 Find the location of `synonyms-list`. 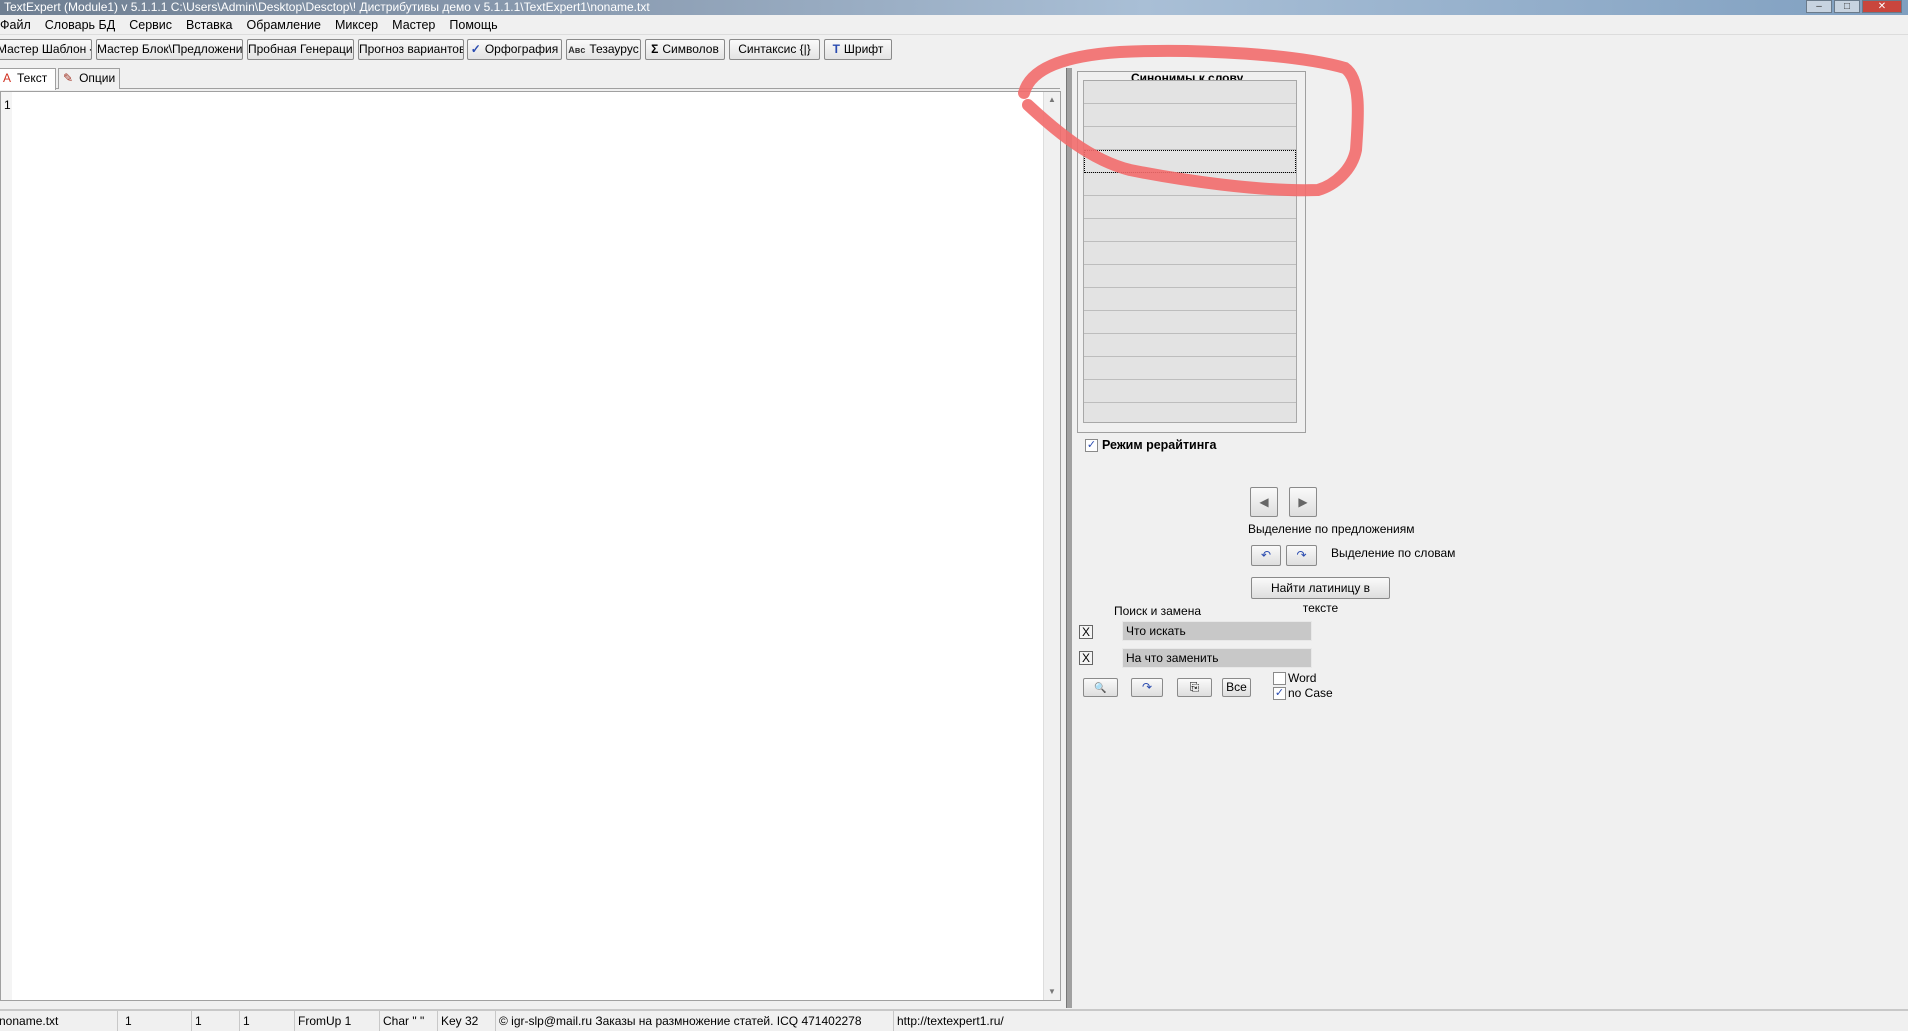

synonyms-list is located at coordinates (1190, 251).